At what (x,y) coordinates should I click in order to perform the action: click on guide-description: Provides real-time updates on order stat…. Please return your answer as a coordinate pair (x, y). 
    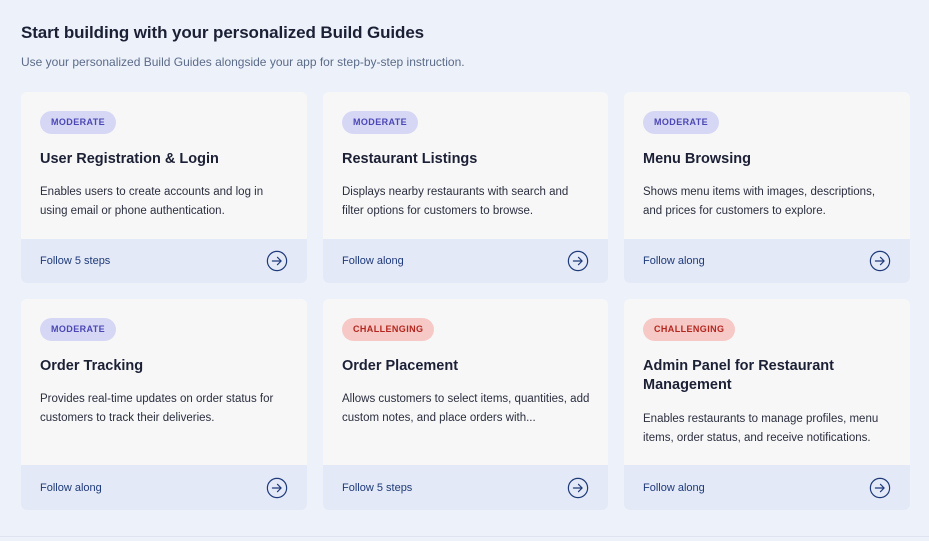
    Looking at the image, I should click on (157, 408).